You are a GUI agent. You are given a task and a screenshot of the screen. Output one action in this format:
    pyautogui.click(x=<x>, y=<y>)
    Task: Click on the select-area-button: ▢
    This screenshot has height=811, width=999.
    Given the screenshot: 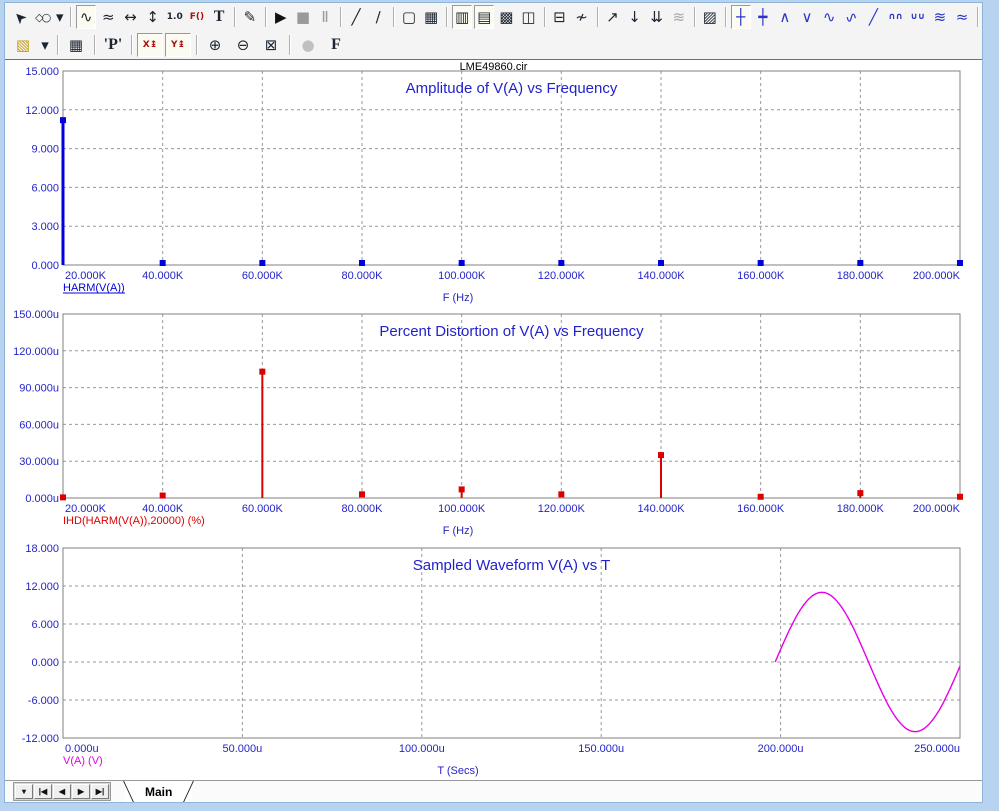 What is the action you would take?
    pyautogui.click(x=409, y=17)
    